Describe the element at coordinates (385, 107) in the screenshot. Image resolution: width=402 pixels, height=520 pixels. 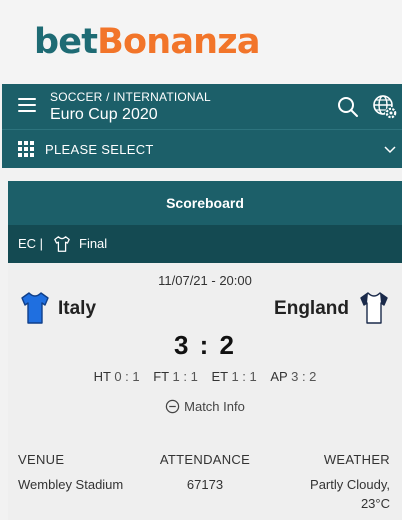
I see `globe-settings-icon` at that location.